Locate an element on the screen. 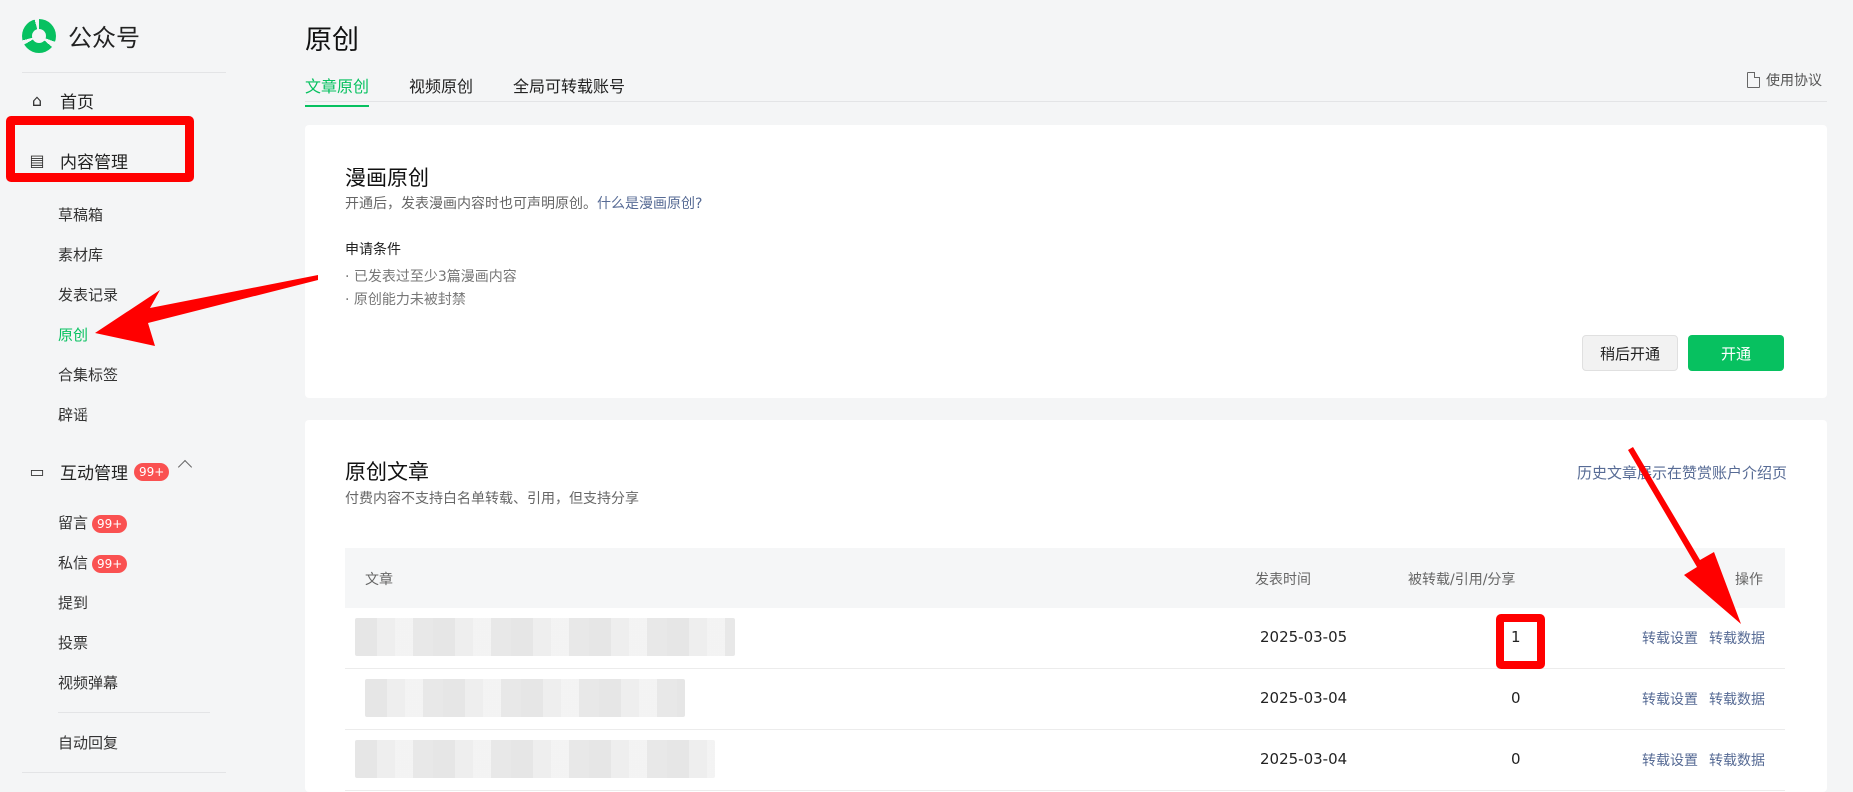 The width and height of the screenshot is (1853, 792). arrow-to-original-nav is located at coordinates (206, 310).